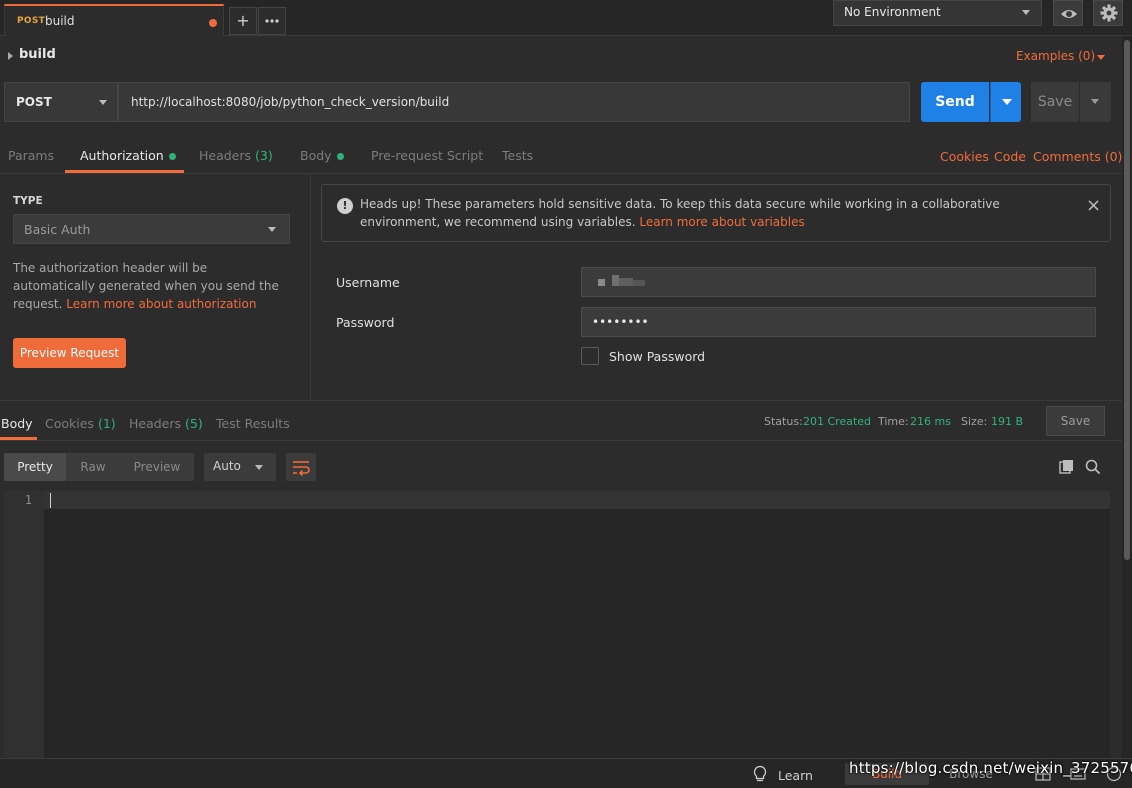  What do you see at coordinates (990, 768) in the screenshot?
I see `watermark: https://blog.csdn.net/weixin_37255769` at bounding box center [990, 768].